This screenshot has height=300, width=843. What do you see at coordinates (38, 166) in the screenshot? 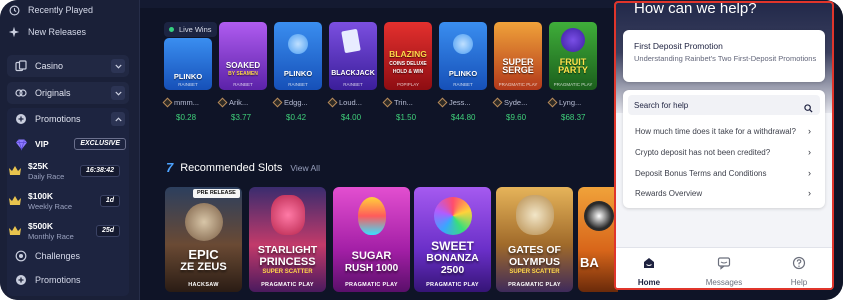
I see `race-title: $25K` at bounding box center [38, 166].